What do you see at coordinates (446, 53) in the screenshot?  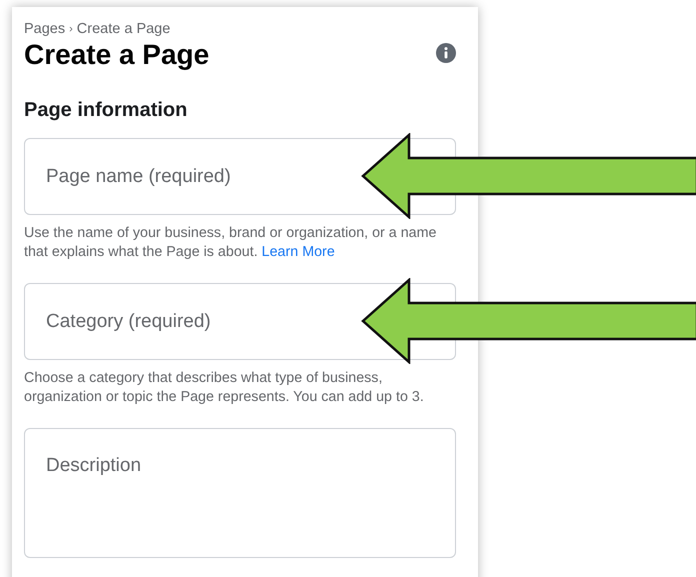 I see `info-icon` at bounding box center [446, 53].